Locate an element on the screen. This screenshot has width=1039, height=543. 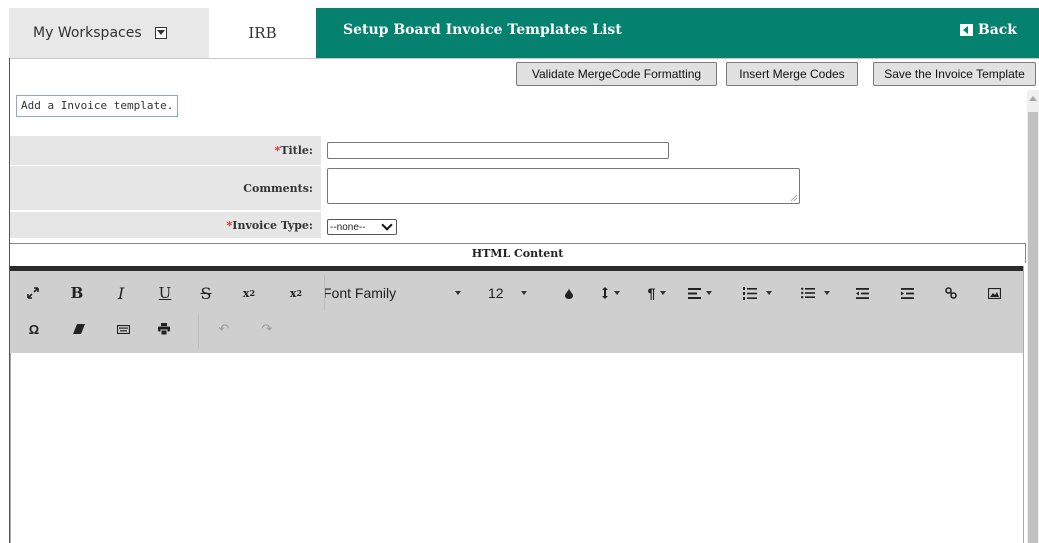
my-workspaces-label: My Workspaces is located at coordinates (87, 33).